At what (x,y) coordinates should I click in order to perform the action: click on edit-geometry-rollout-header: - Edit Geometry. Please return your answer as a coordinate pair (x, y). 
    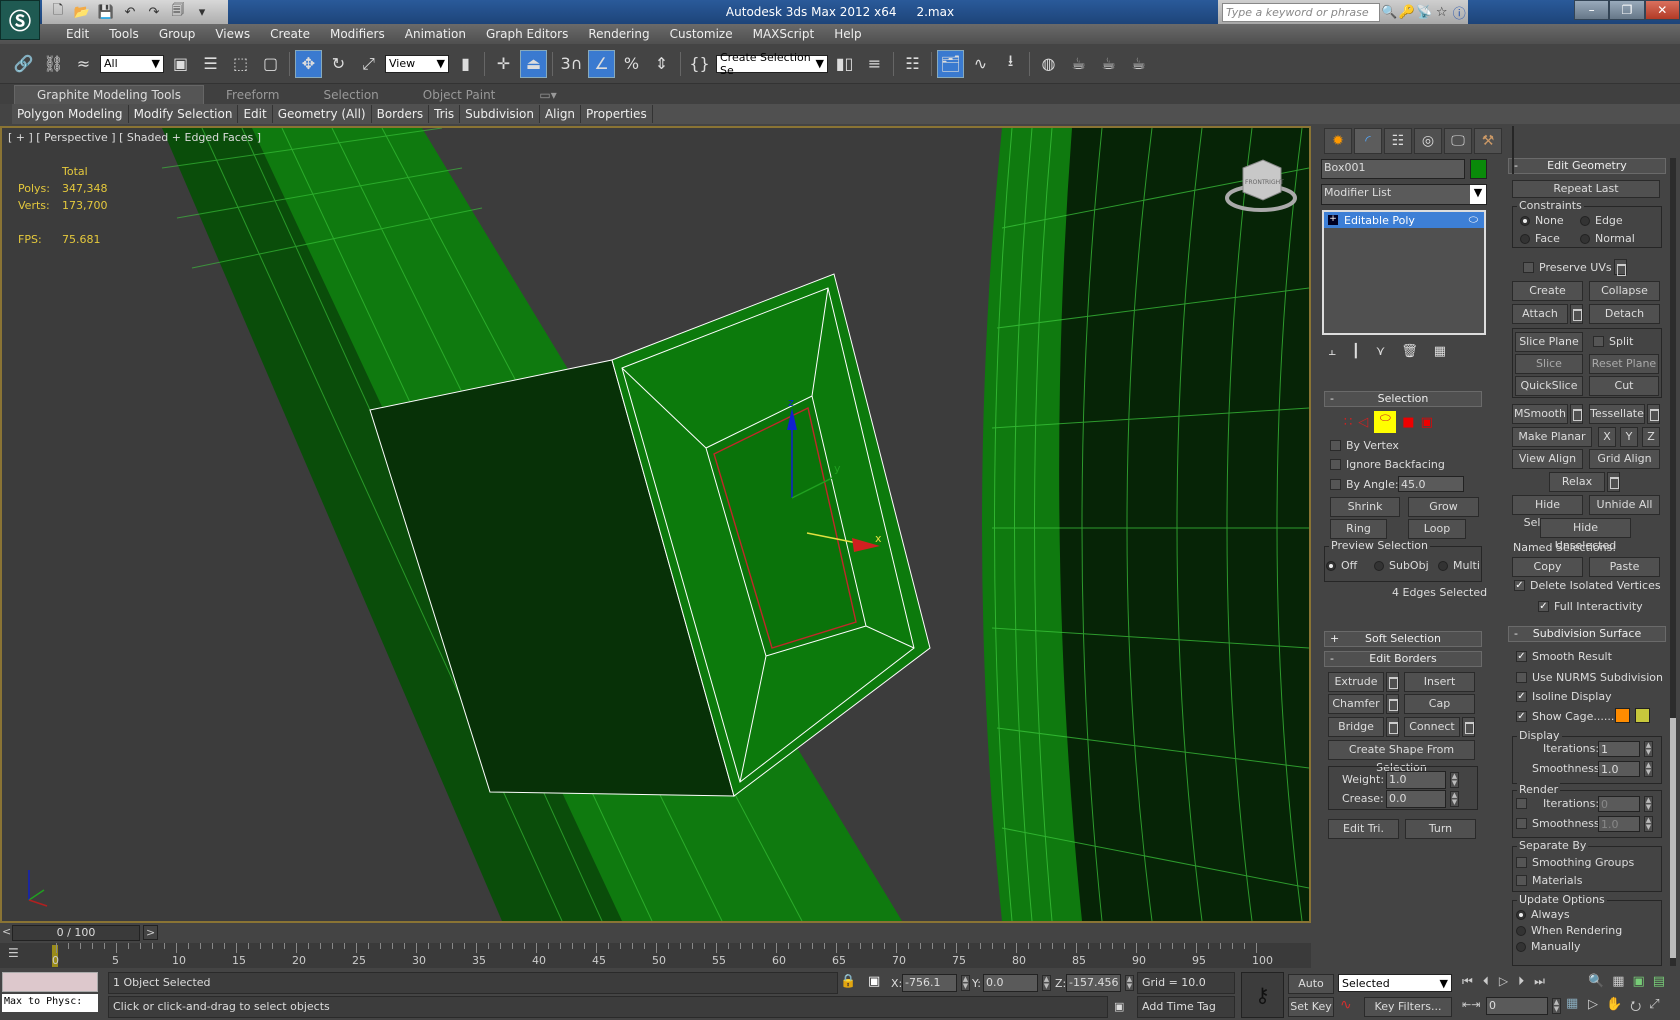
    Looking at the image, I should click on (1587, 166).